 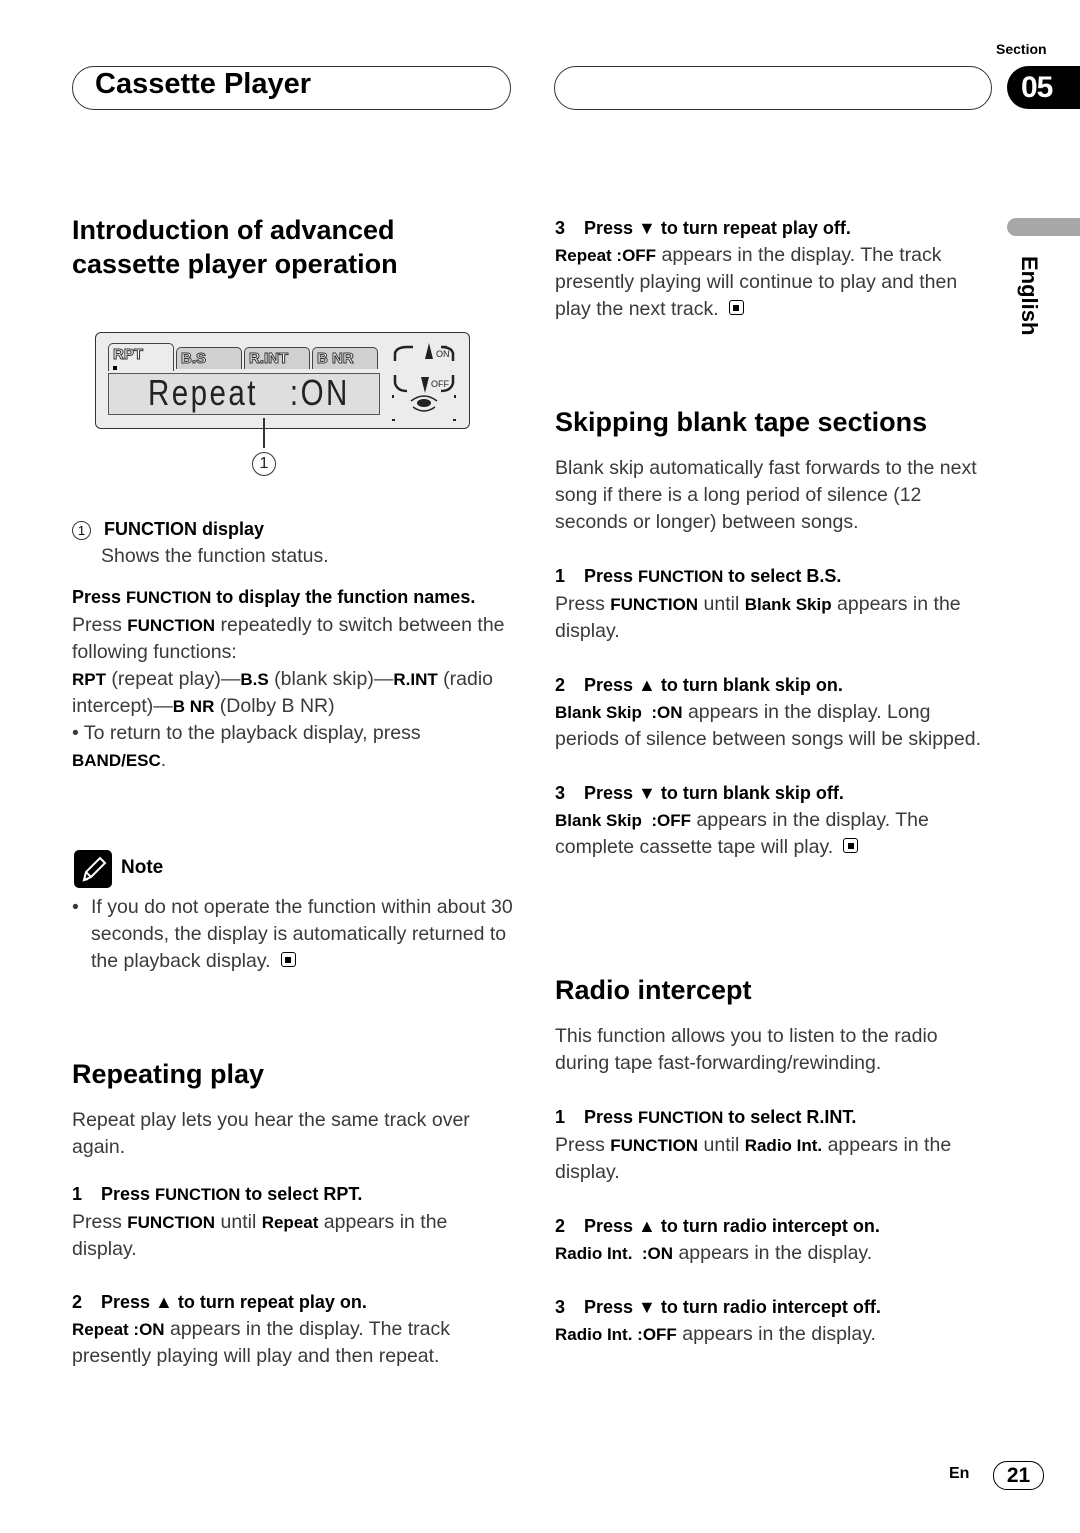 What do you see at coordinates (173, 679) in the screenshot?
I see `text: (repeat play)—` at bounding box center [173, 679].